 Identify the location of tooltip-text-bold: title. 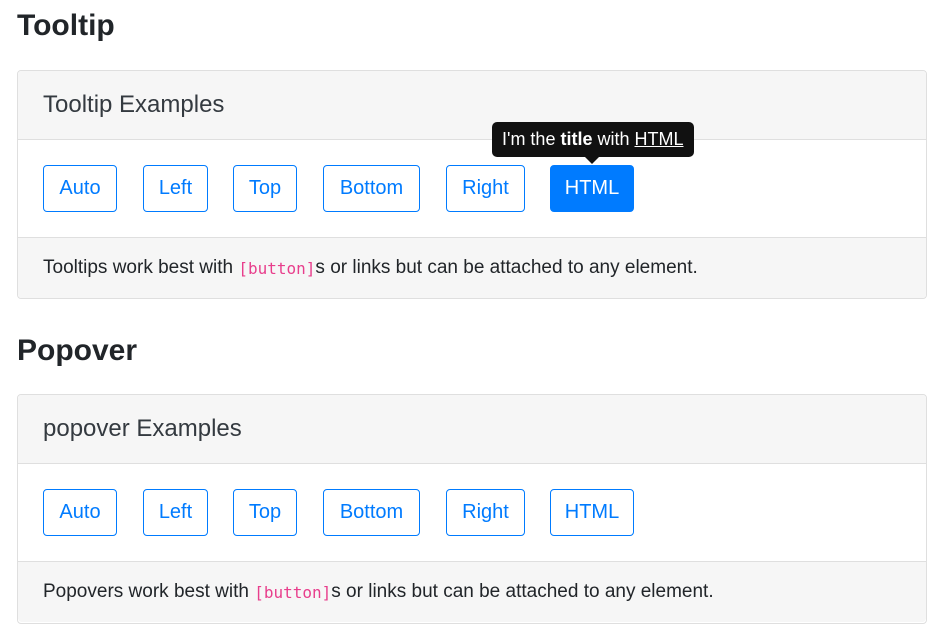
(576, 139).